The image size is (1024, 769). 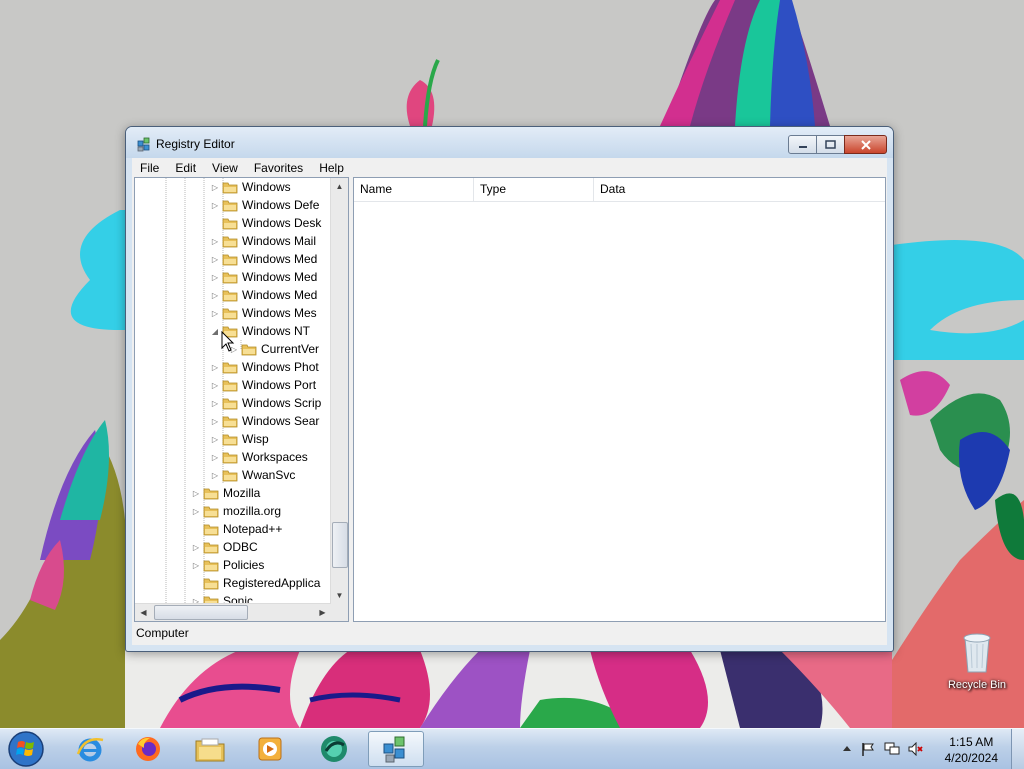 I want to click on scroll-left-arrow-icon: ◀, so click(x=143, y=612).